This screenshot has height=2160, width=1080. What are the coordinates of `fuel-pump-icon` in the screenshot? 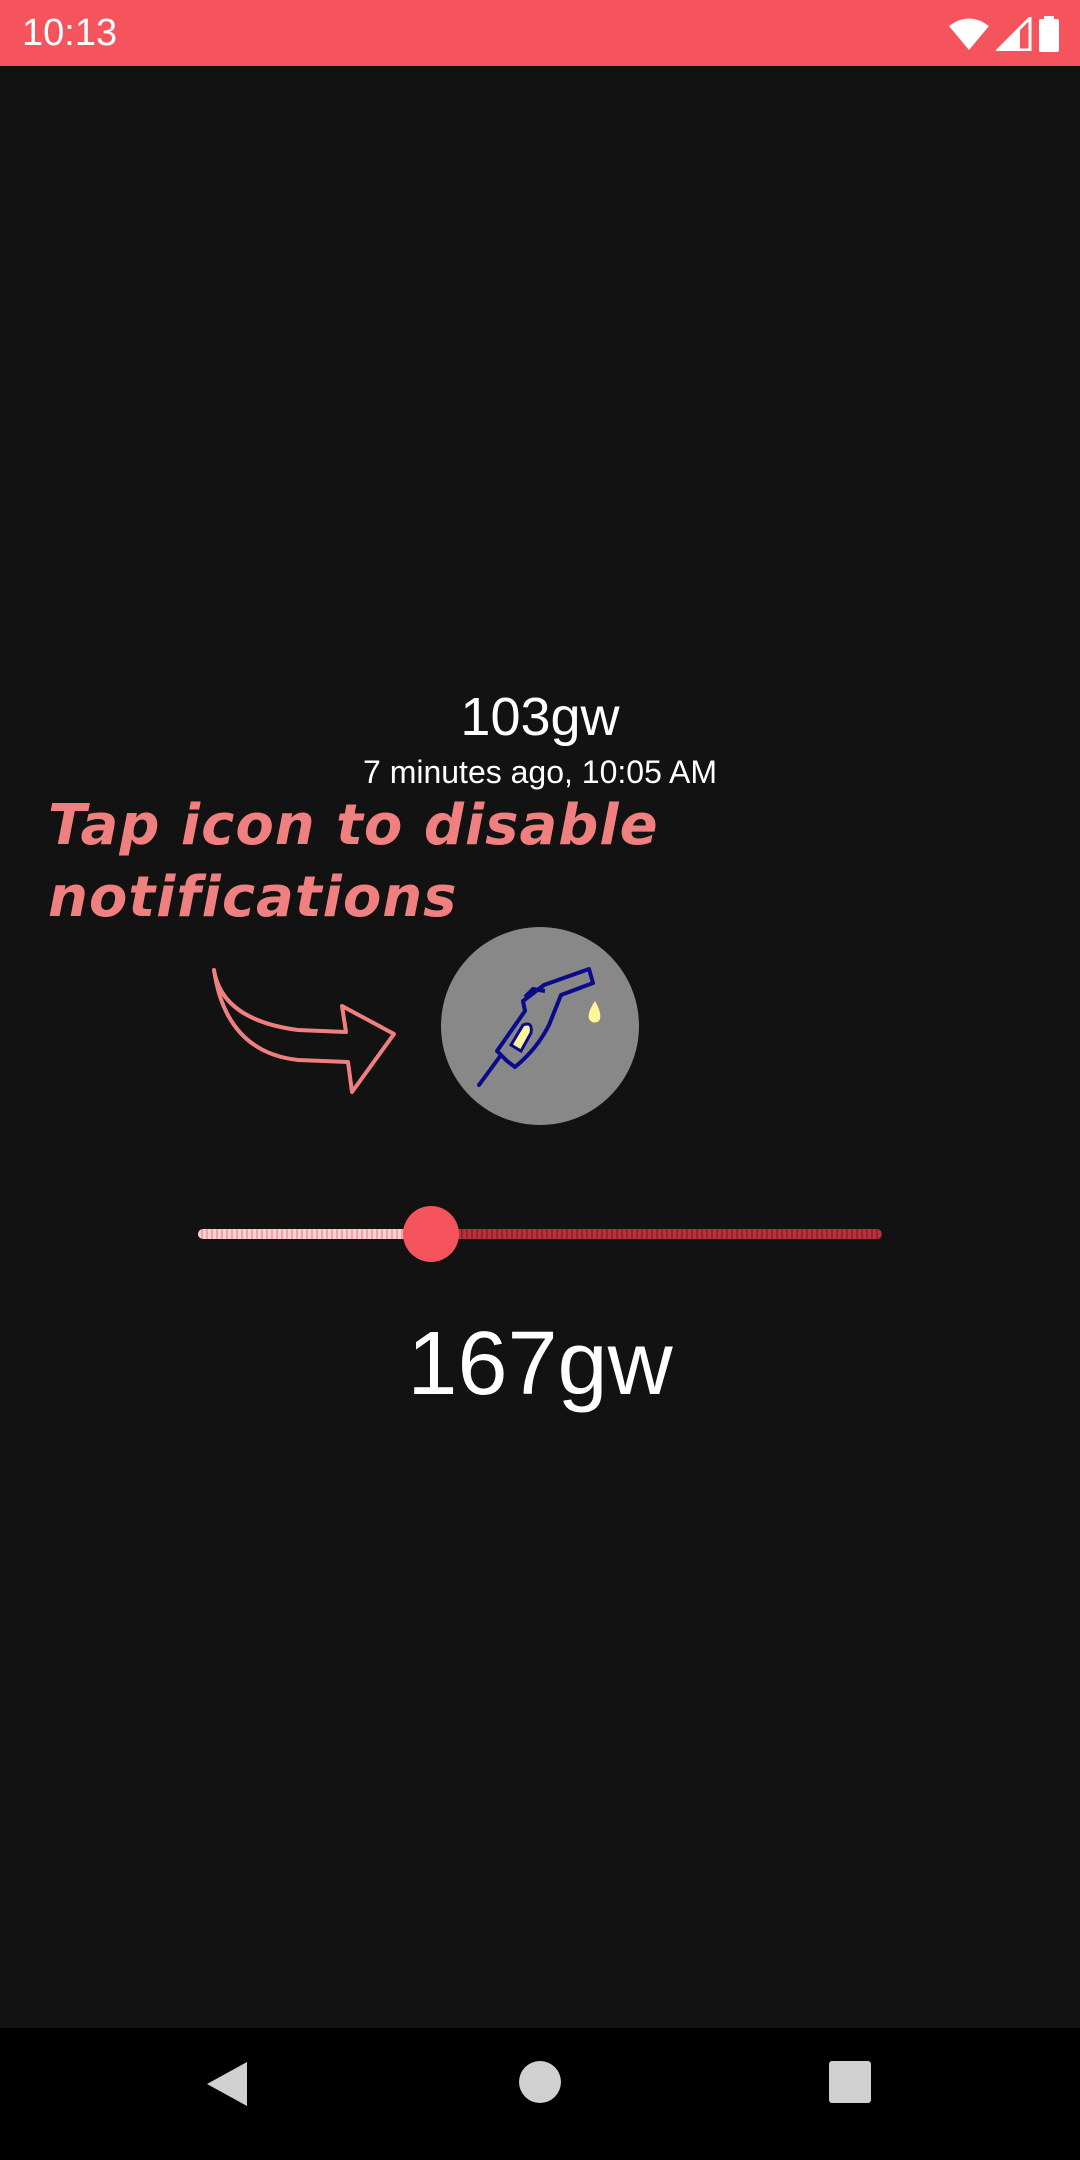 It's located at (539, 1027).